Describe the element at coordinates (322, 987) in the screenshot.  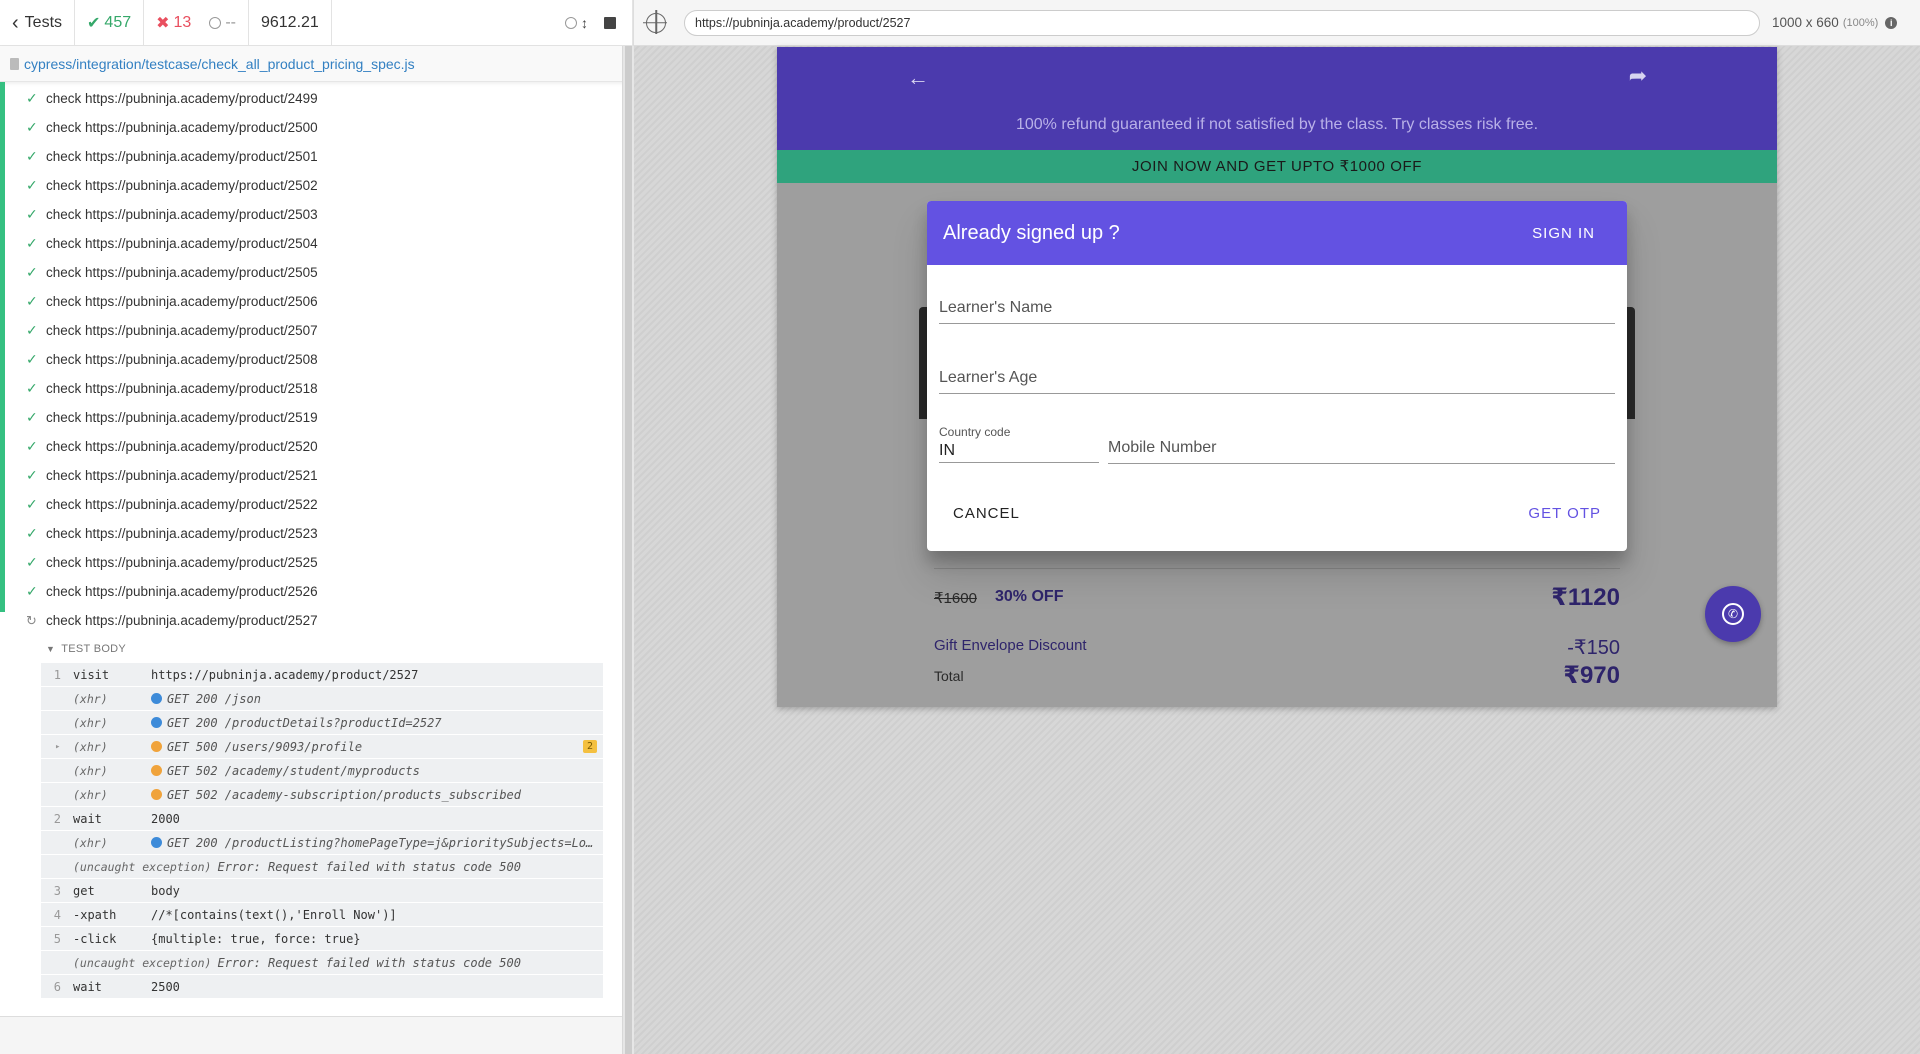
I see `command-row: 6 wait 2500` at that location.